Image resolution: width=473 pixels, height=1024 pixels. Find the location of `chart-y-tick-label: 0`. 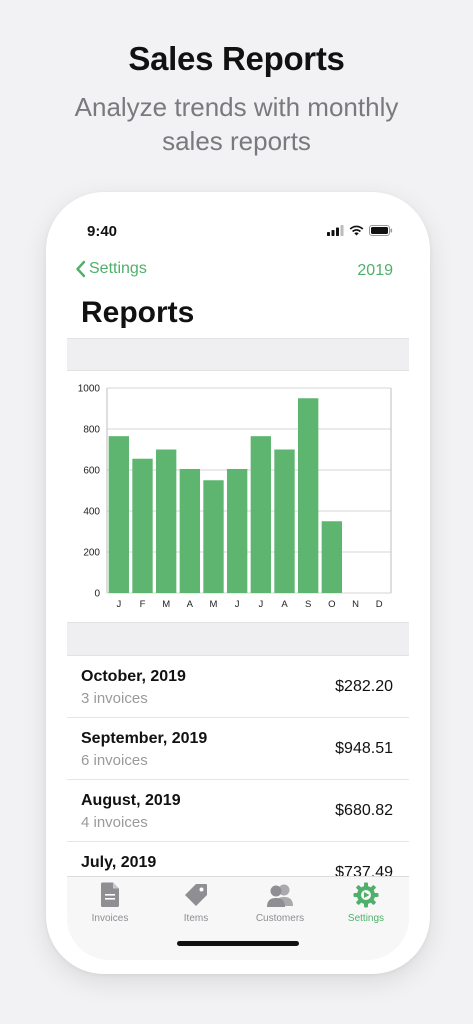

chart-y-tick-label: 0 is located at coordinates (97, 594).